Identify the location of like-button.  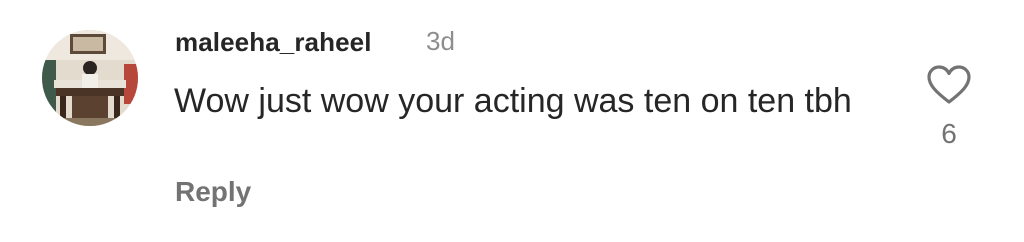
(949, 85).